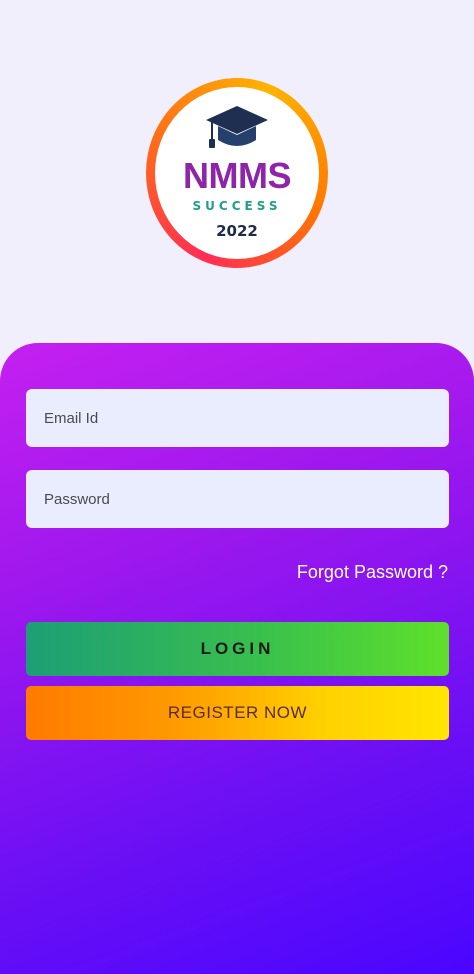 The image size is (474, 974). What do you see at coordinates (237, 649) in the screenshot?
I see `login-button: LOGIN` at bounding box center [237, 649].